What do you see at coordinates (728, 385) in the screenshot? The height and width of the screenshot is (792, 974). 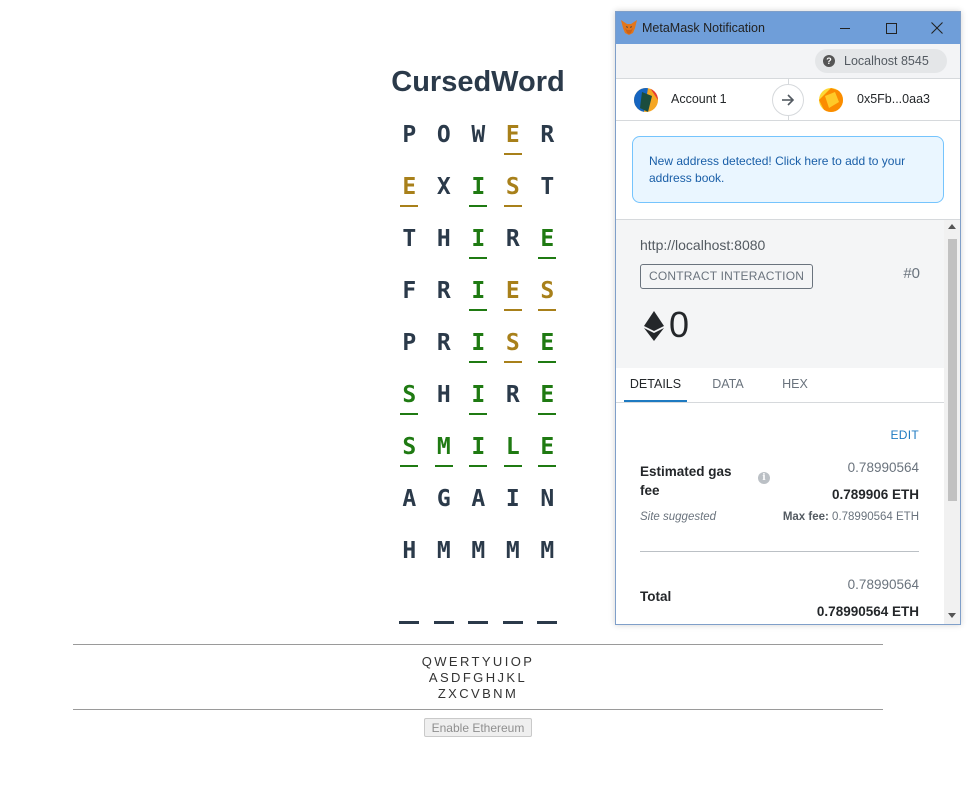 I see `tab-data: DATA` at bounding box center [728, 385].